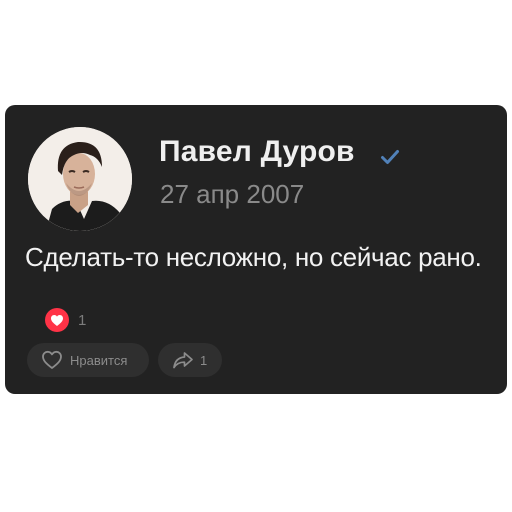 The width and height of the screenshot is (512, 512). I want to click on share-arrow-icon, so click(183, 360).